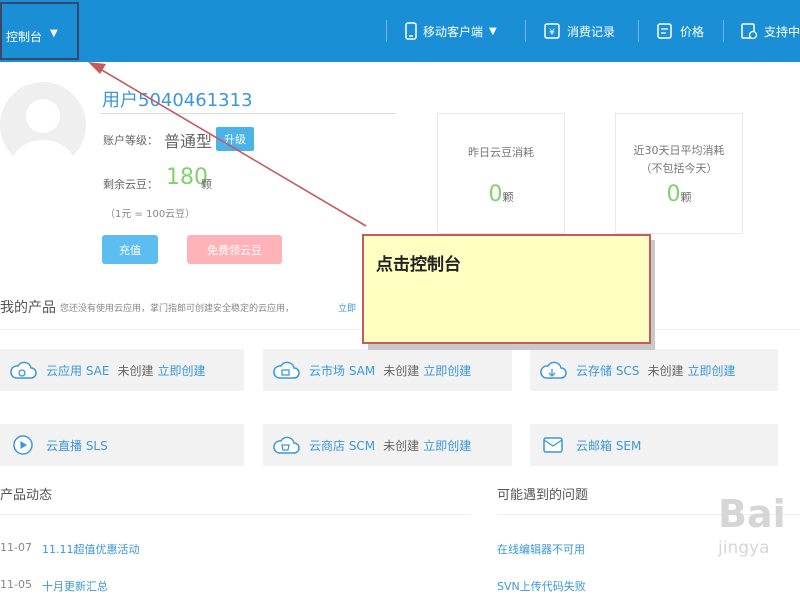 The image size is (800, 600). I want to click on annotation-callout: 点击控制台, so click(506, 289).